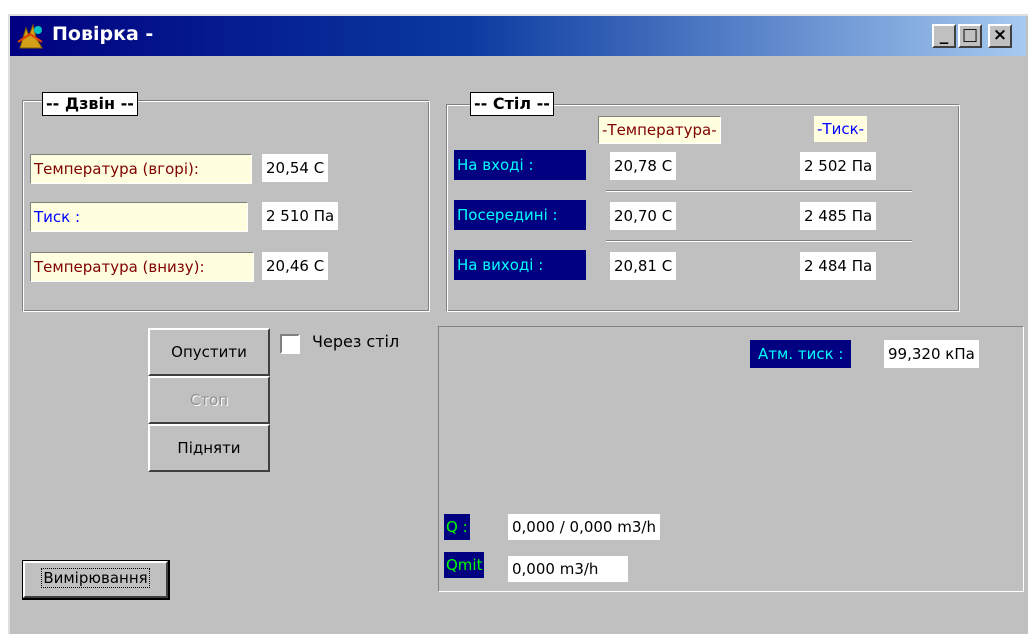 This screenshot has width=1028, height=634. What do you see at coordinates (659, 130) in the screenshot?
I see `table-col-temperature: -Температура-` at bounding box center [659, 130].